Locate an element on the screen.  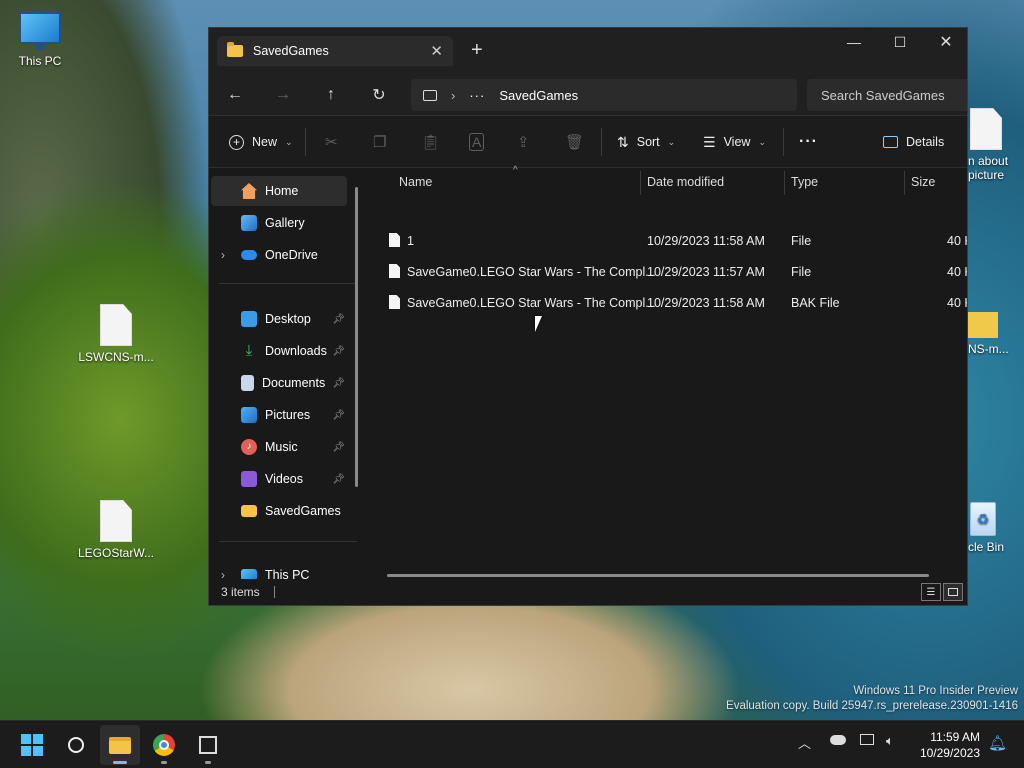
search-icon is located at coordinates (76, 745).